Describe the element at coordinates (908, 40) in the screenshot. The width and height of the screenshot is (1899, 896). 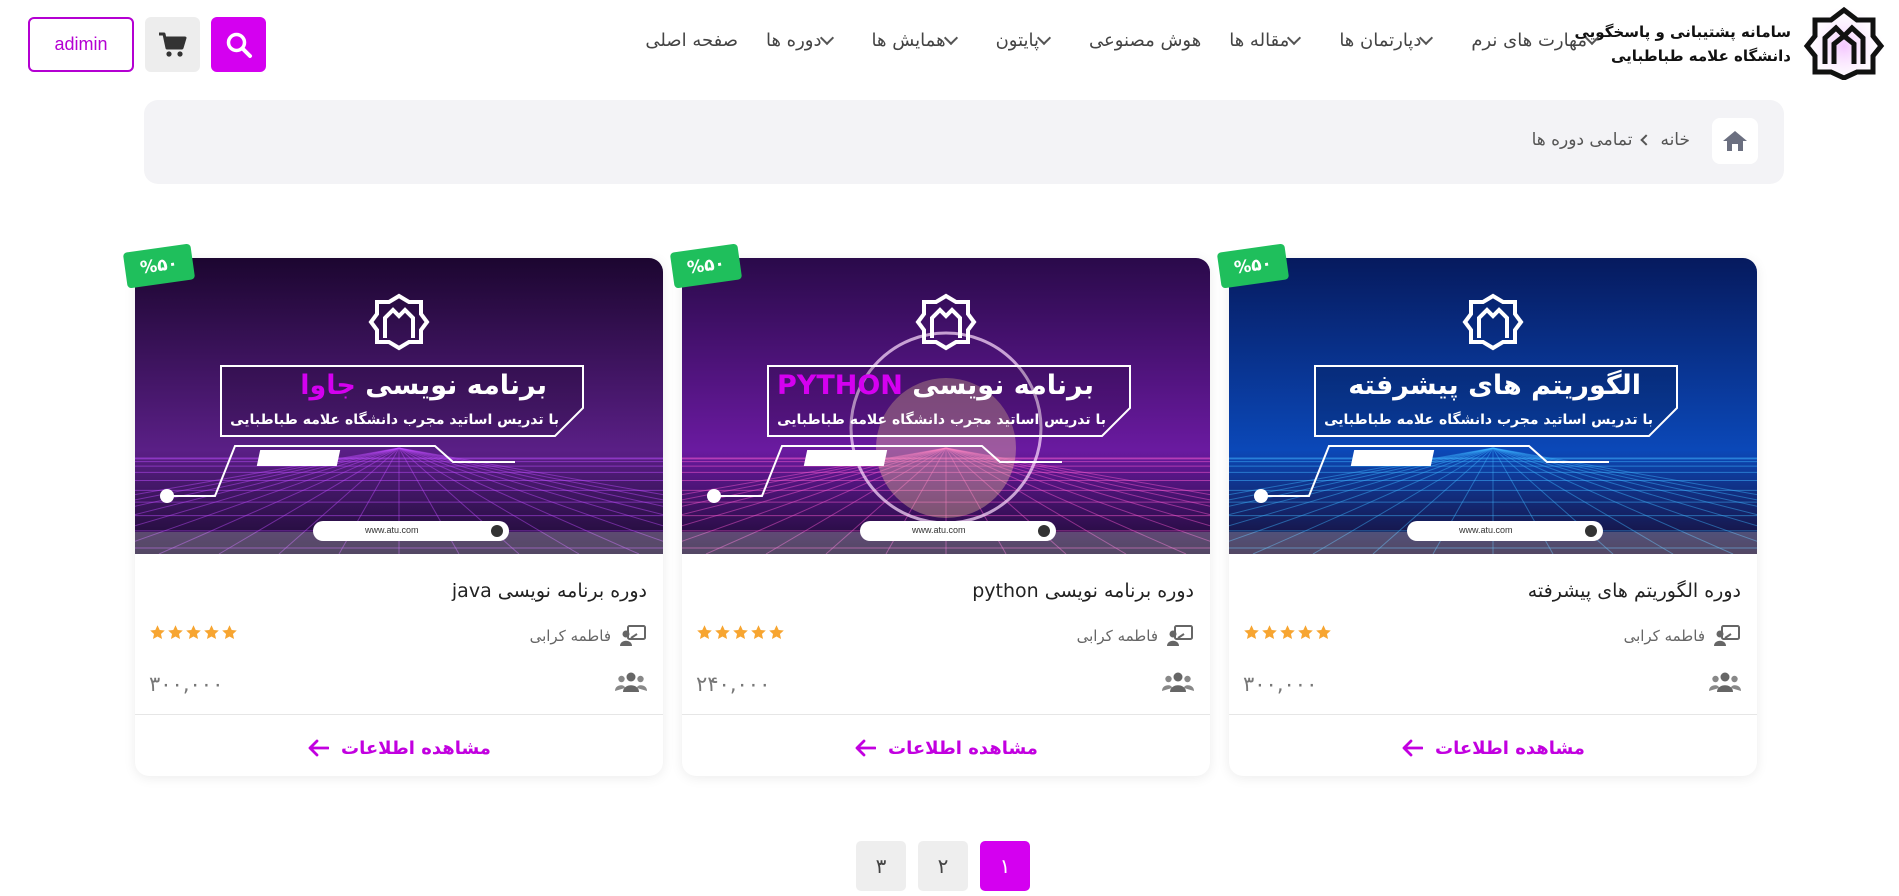
I see `nav-item-label: همایش ها` at that location.